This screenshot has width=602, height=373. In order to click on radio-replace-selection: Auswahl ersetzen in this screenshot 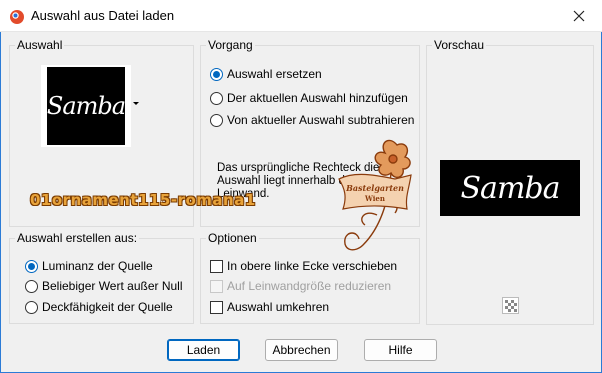, I will do `click(266, 74)`.